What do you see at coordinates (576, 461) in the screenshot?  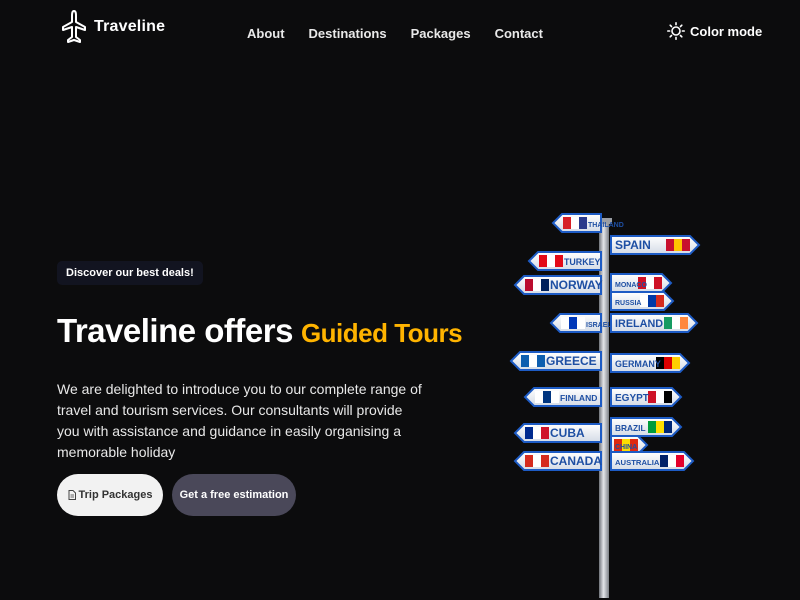 I see `sign-label: CANADA` at bounding box center [576, 461].